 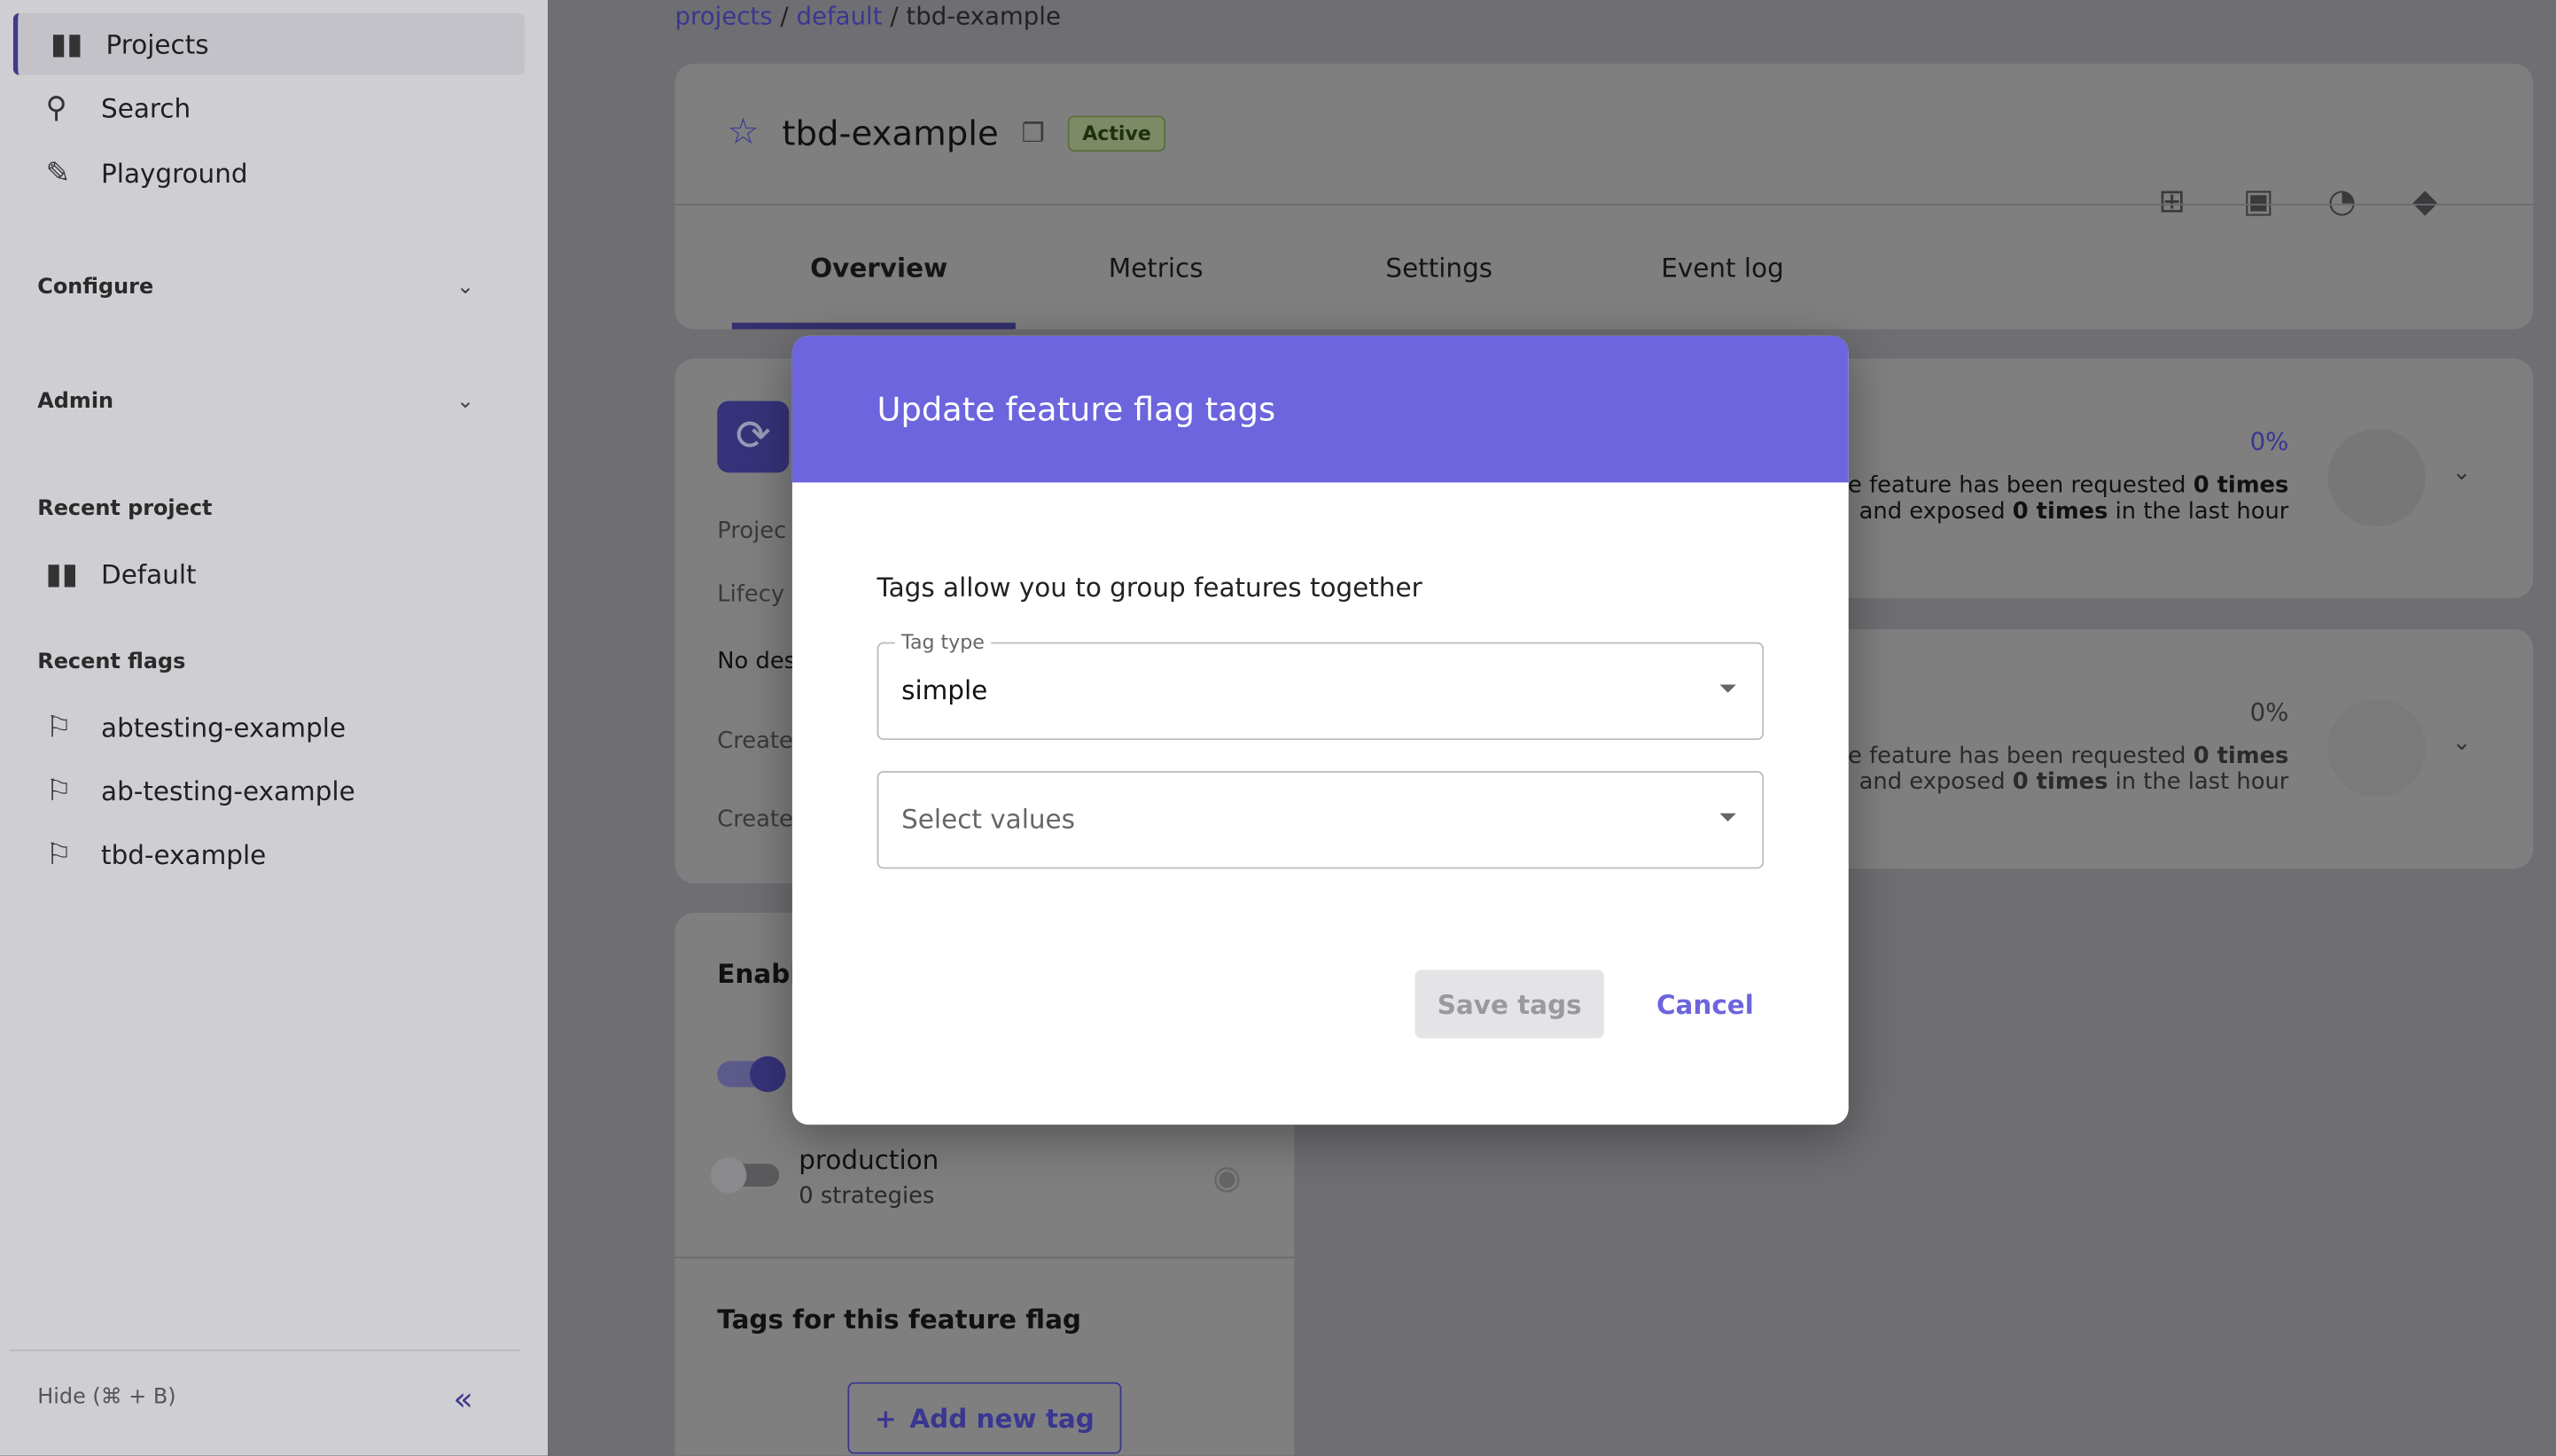 I want to click on configure-section: Configure, so click(x=95, y=288).